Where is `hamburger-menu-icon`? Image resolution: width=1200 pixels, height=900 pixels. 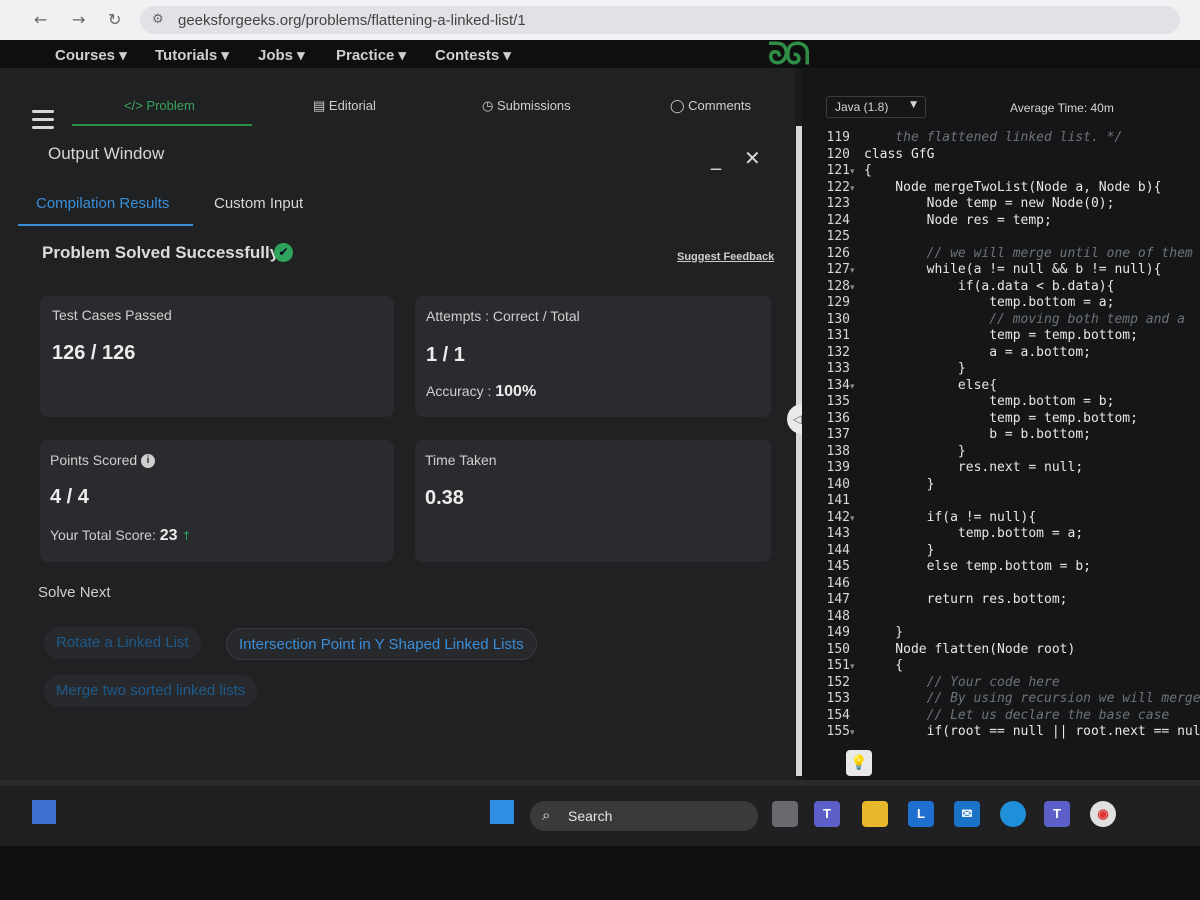 hamburger-menu-icon is located at coordinates (43, 122).